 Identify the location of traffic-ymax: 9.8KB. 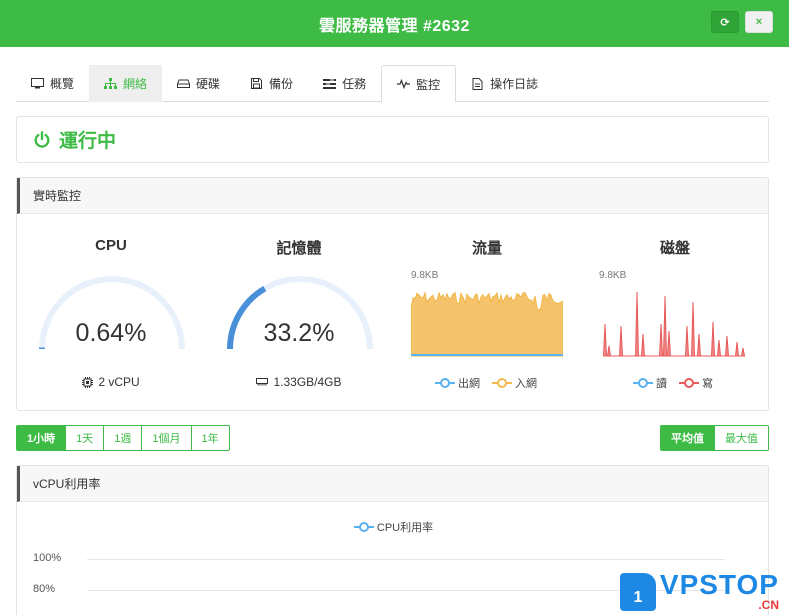
(425, 275).